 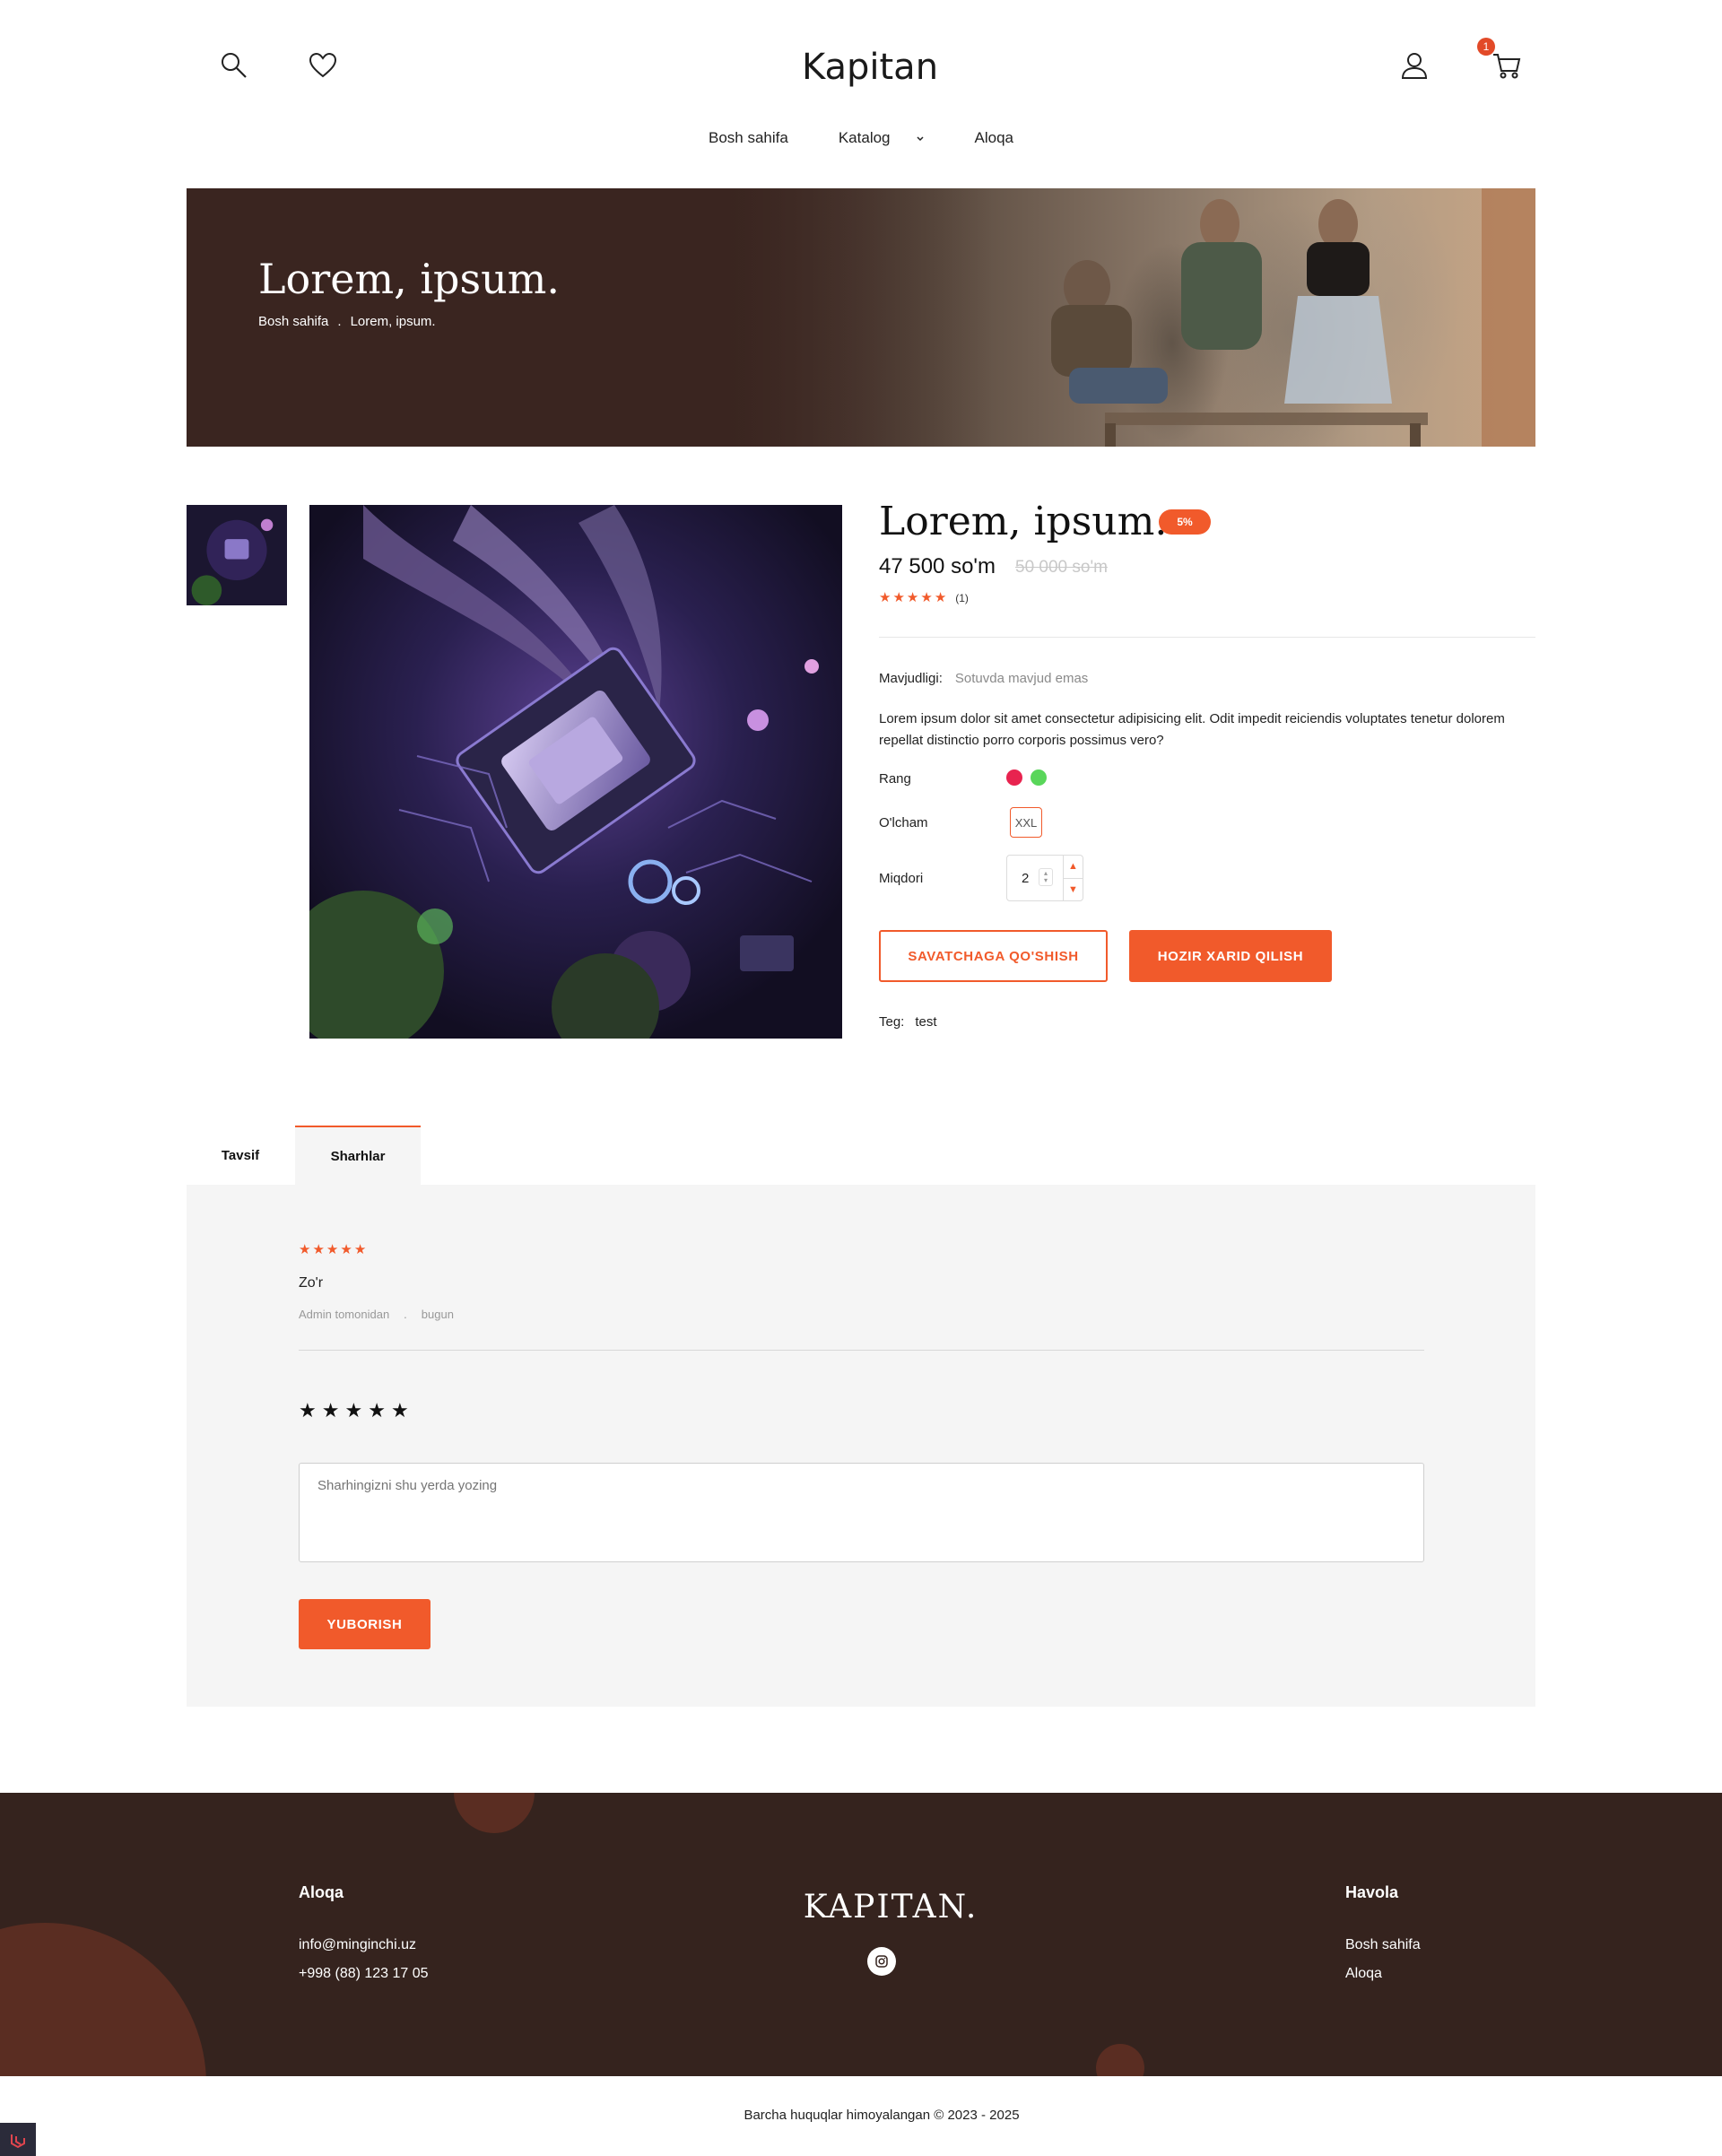 What do you see at coordinates (311, 1283) in the screenshot?
I see `review-text: Zo'r` at bounding box center [311, 1283].